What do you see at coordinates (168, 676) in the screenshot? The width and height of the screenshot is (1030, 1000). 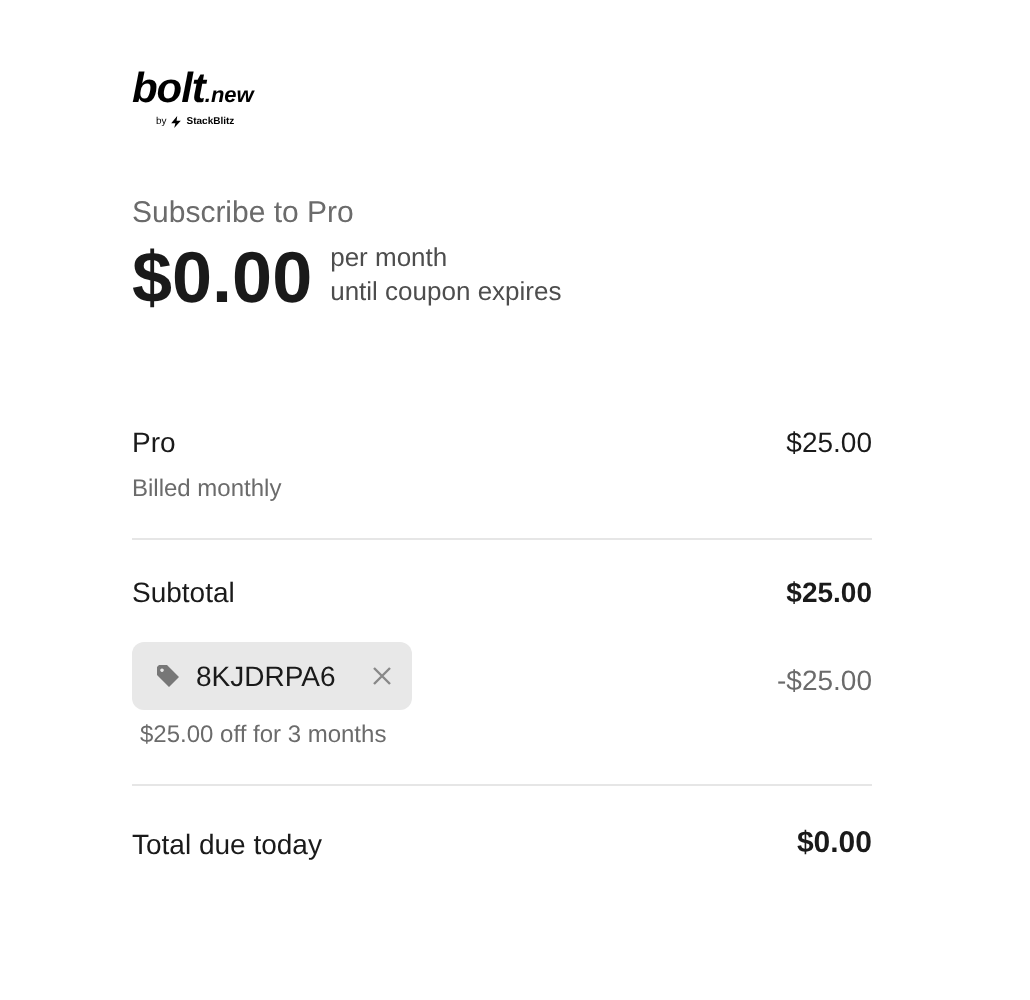 I see `tag-icon` at bounding box center [168, 676].